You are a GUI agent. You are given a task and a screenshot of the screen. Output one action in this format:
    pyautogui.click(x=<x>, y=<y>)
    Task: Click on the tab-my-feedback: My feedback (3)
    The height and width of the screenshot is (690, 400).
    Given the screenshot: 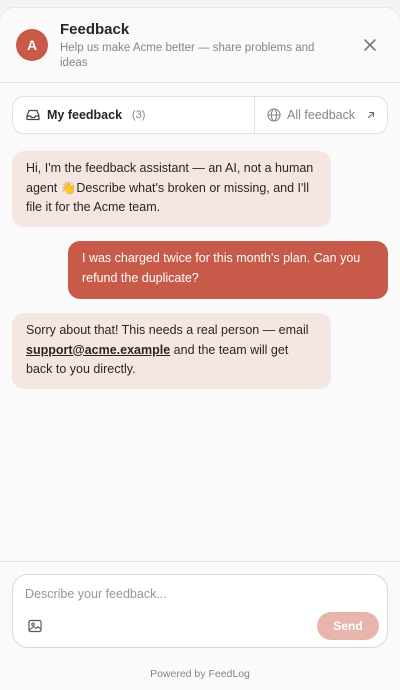 What is the action you would take?
    pyautogui.click(x=134, y=115)
    